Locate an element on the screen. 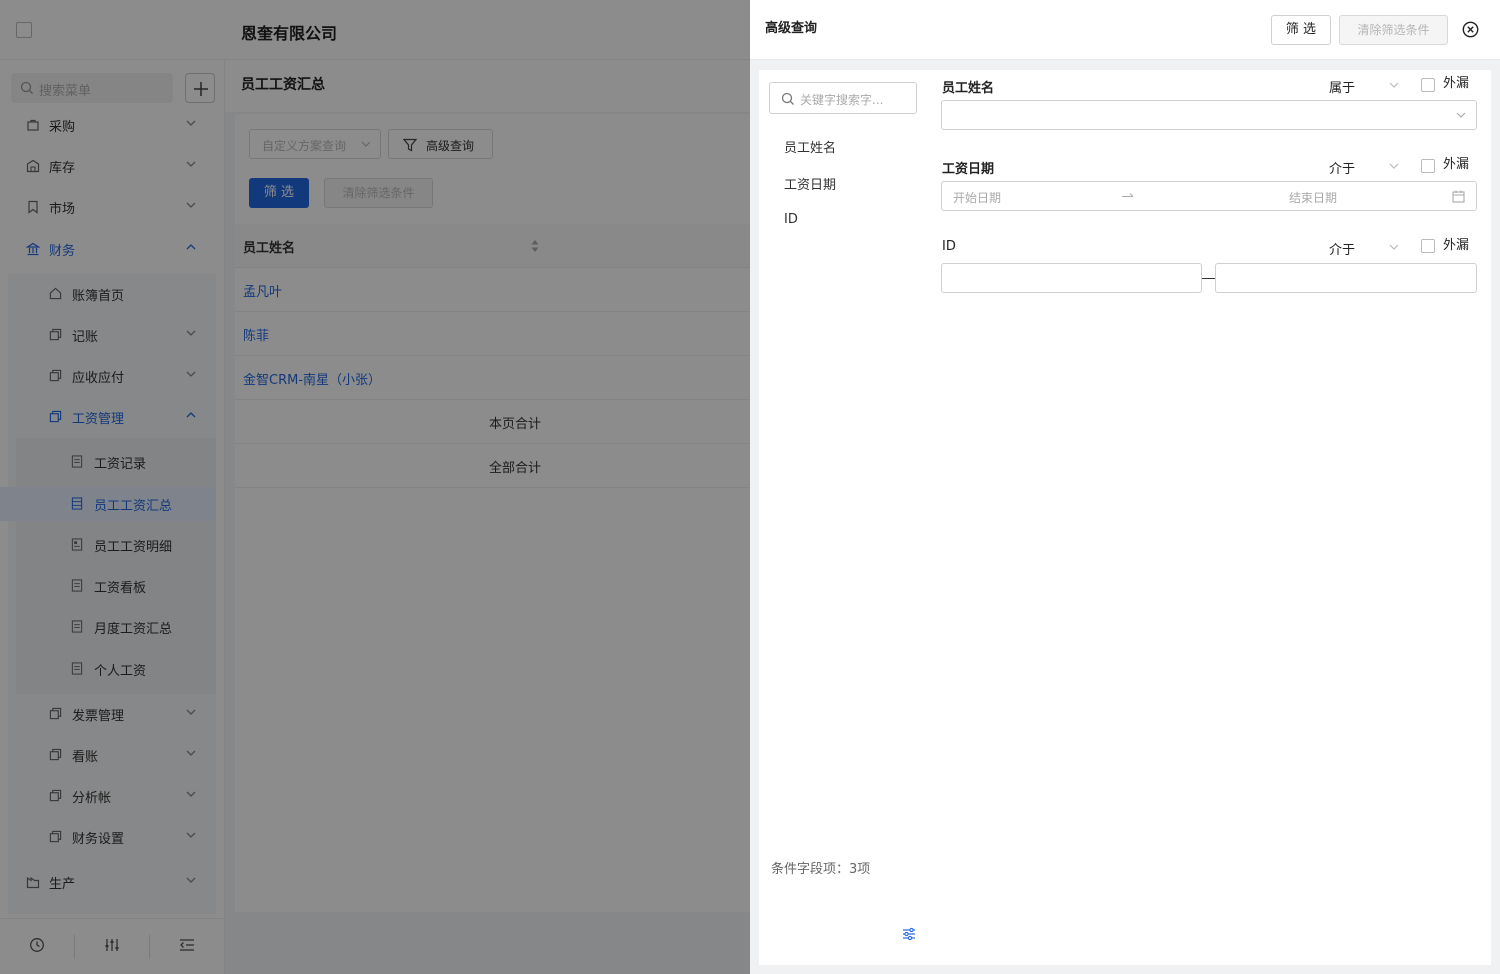 The image size is (1500, 974). condition-label: ID is located at coordinates (949, 246).